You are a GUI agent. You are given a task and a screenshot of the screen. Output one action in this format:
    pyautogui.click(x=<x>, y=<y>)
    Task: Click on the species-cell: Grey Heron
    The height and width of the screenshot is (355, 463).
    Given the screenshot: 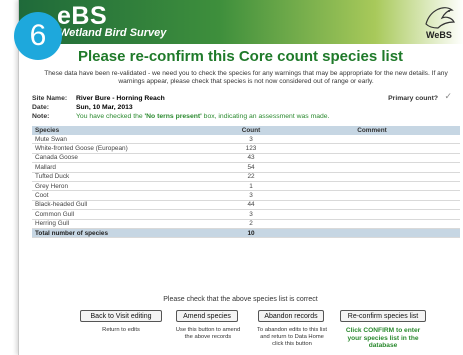 What is the action you would take?
    pyautogui.click(x=125, y=186)
    